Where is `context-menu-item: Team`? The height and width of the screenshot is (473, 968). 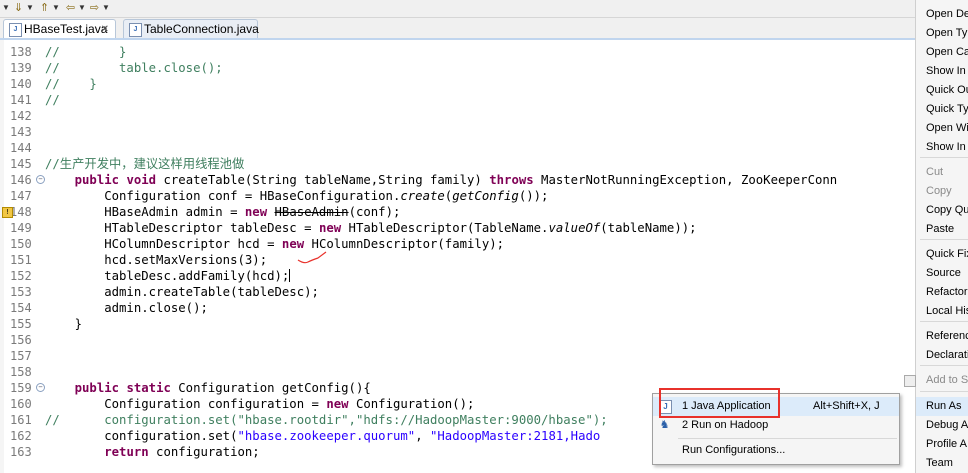 context-menu-item: Team is located at coordinates (947, 463).